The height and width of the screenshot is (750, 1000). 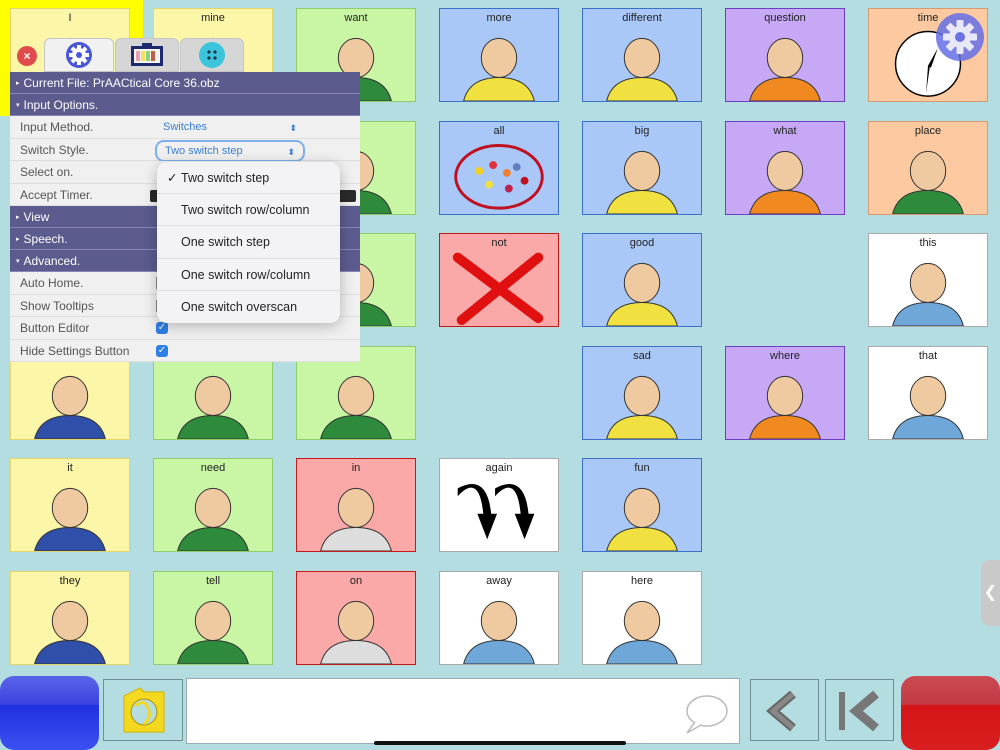 I want to click on symbol-label: on, so click(x=356, y=581).